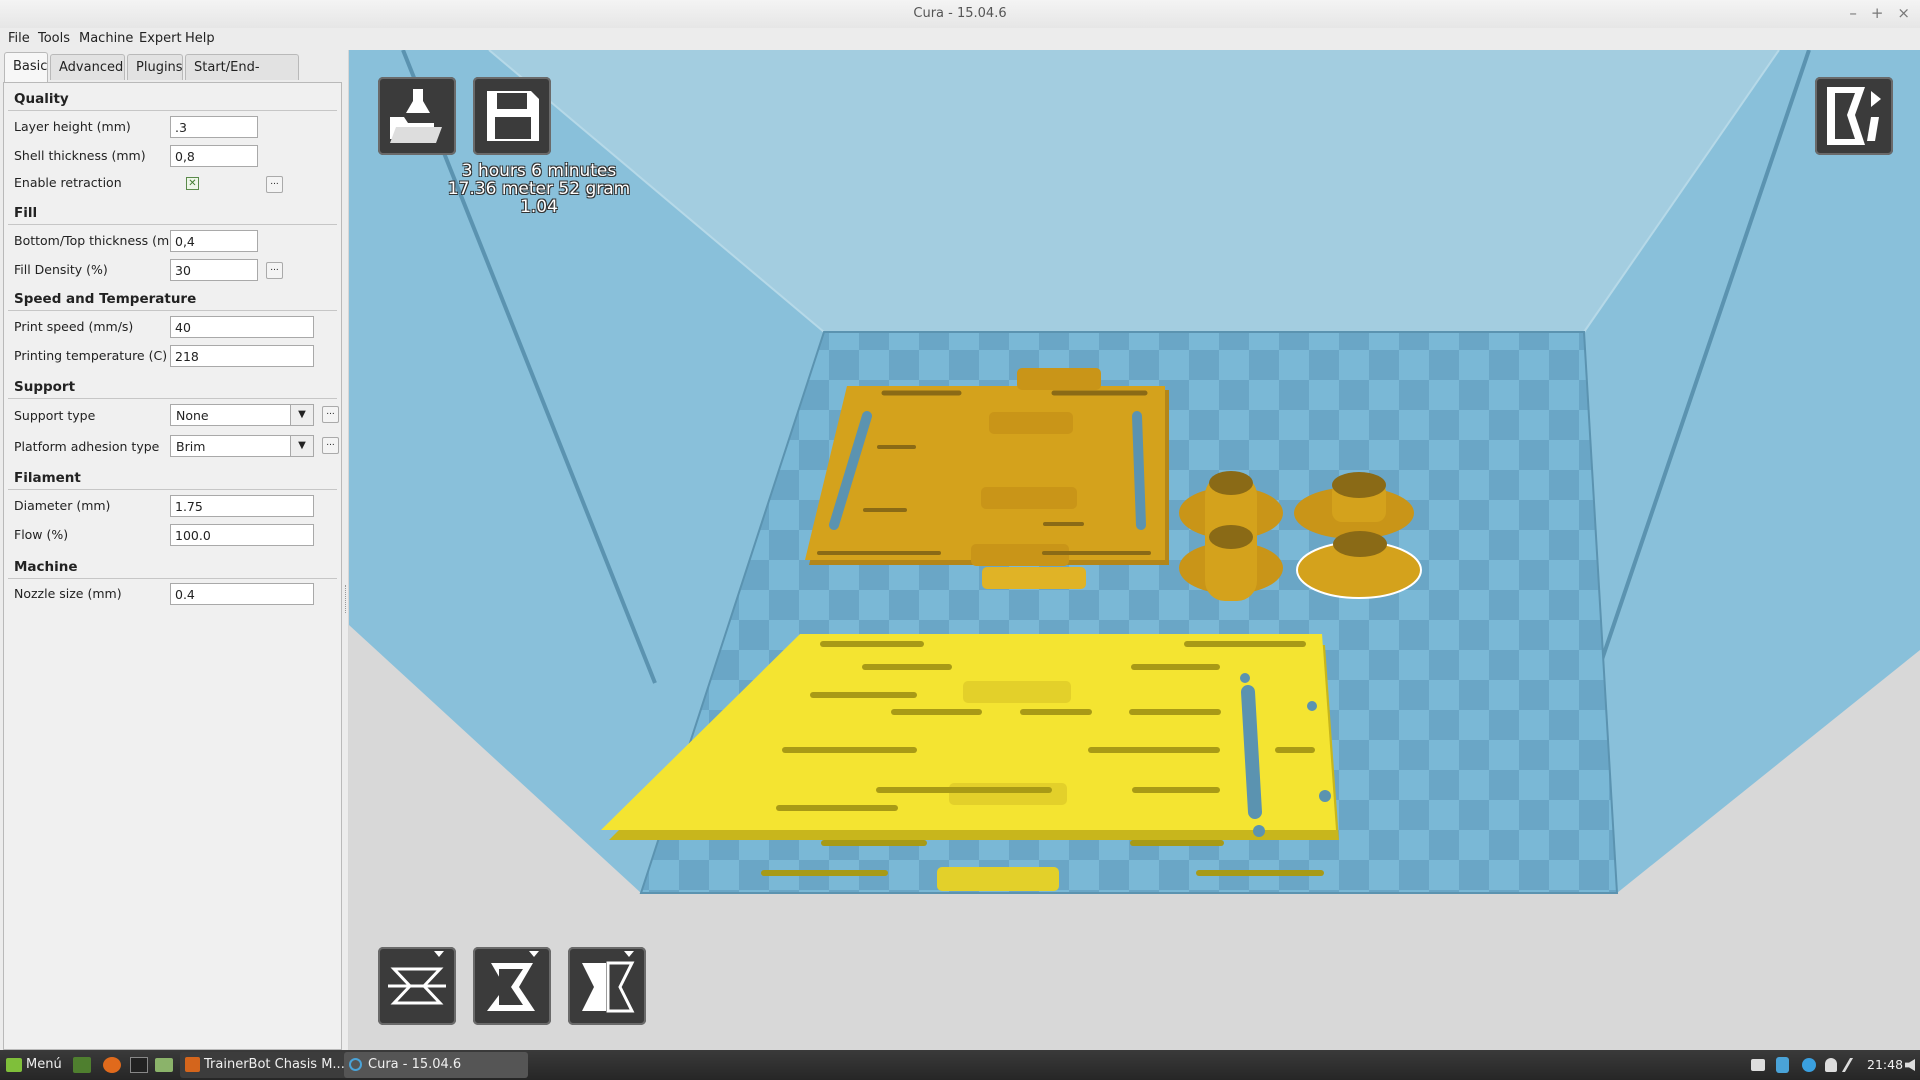  What do you see at coordinates (68, 593) in the screenshot?
I see `nozzle-size-label: Nozzle size (mm)` at bounding box center [68, 593].